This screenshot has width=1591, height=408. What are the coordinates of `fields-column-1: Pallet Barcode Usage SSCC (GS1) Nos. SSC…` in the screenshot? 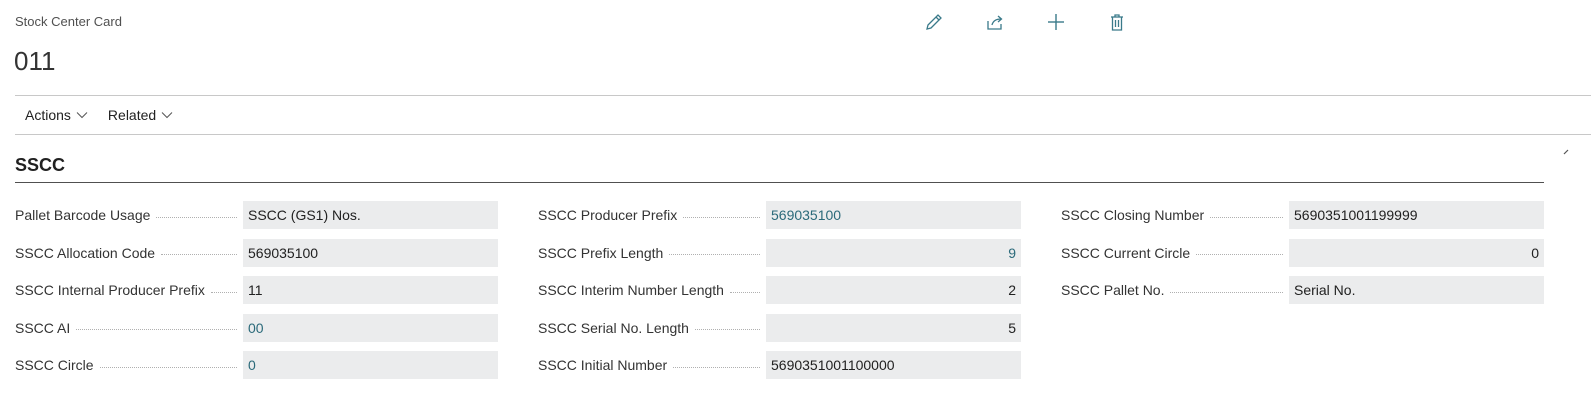 It's located at (256, 295).